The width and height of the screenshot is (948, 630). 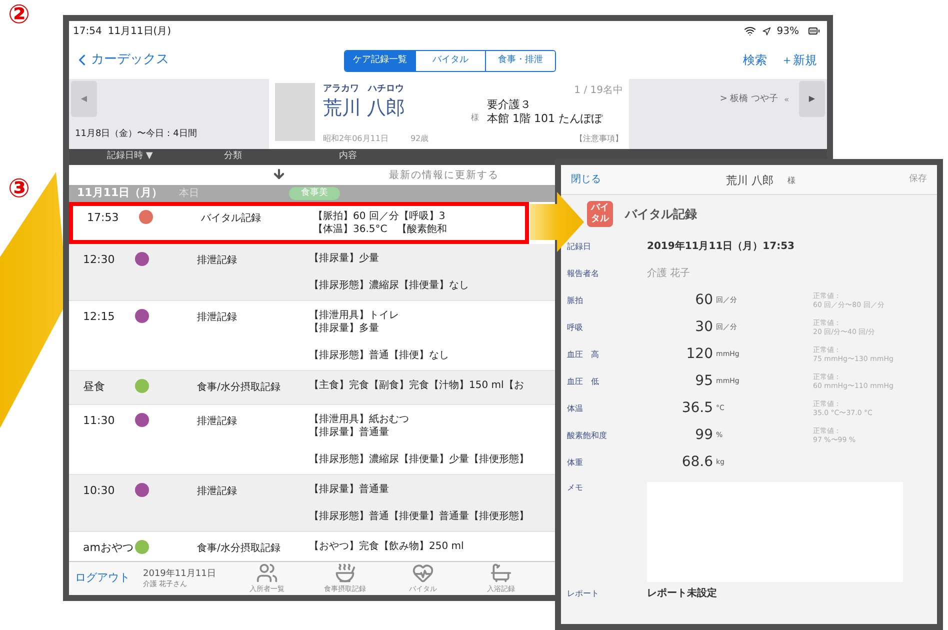 What do you see at coordinates (720, 247) in the screenshot?
I see `field-value: 2019年11月11日（月）17:53` at bounding box center [720, 247].